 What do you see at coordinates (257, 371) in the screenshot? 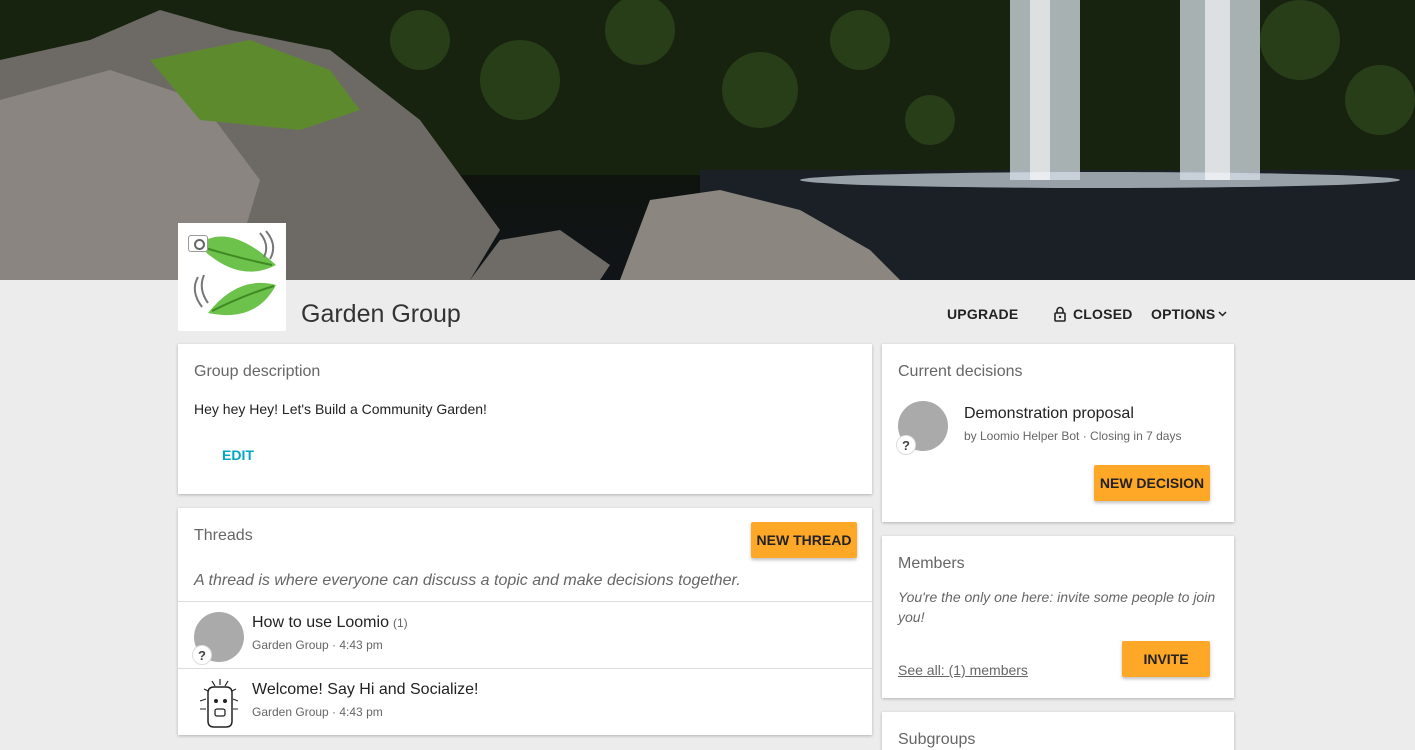
I see `card-title: Group description` at bounding box center [257, 371].